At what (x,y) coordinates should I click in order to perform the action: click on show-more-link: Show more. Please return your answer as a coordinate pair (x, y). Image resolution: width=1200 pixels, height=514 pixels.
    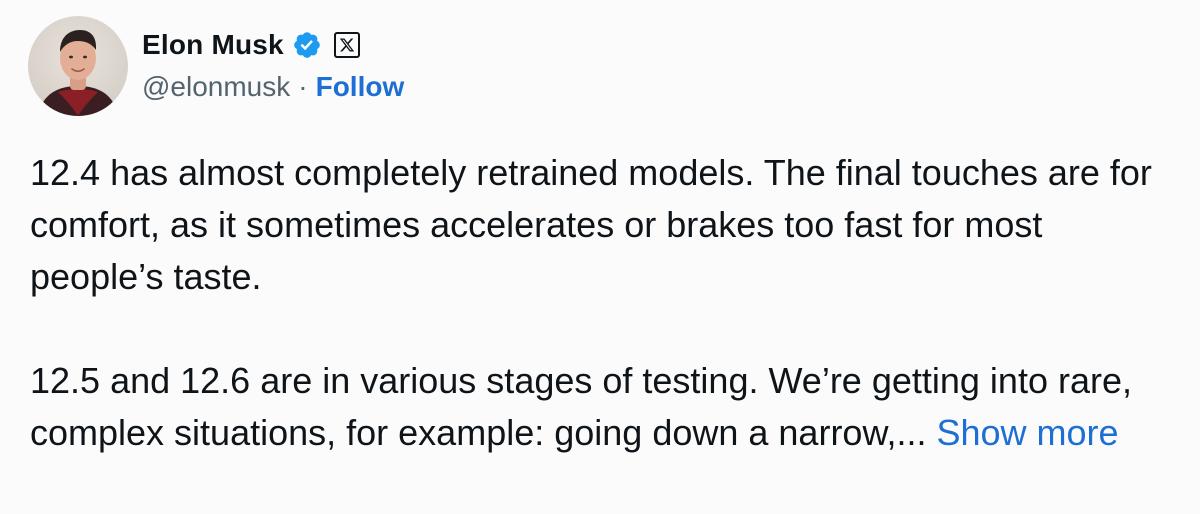
    Looking at the image, I should click on (1027, 432).